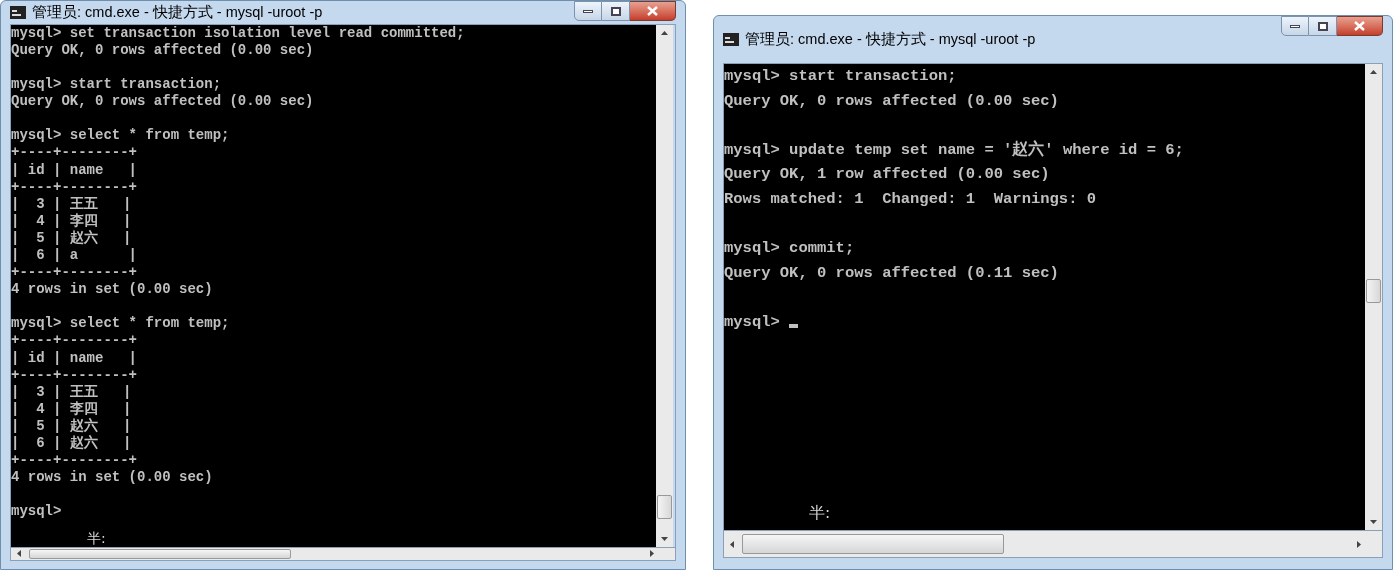  I want to click on console-line: mysql> commit;, so click(789, 249).